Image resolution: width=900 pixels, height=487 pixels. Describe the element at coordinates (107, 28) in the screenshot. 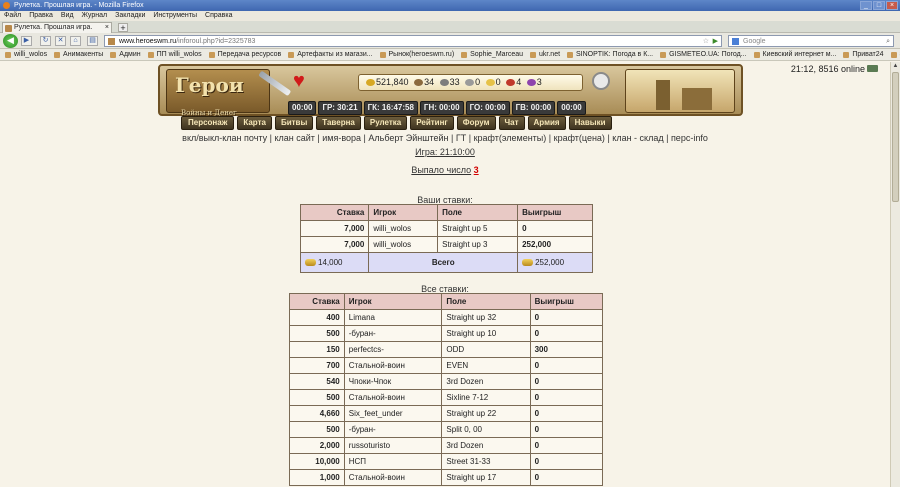

I see `tab-close-icon: ×` at that location.